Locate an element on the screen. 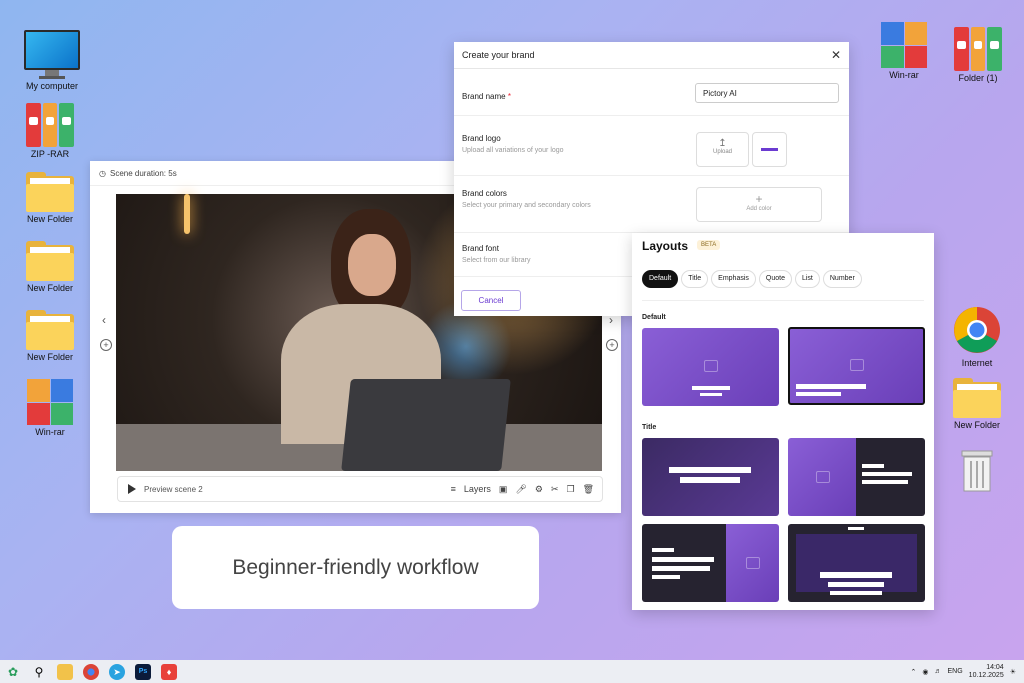 Image resolution: width=1024 pixels, height=683 pixels. chip-number: Number is located at coordinates (842, 279).